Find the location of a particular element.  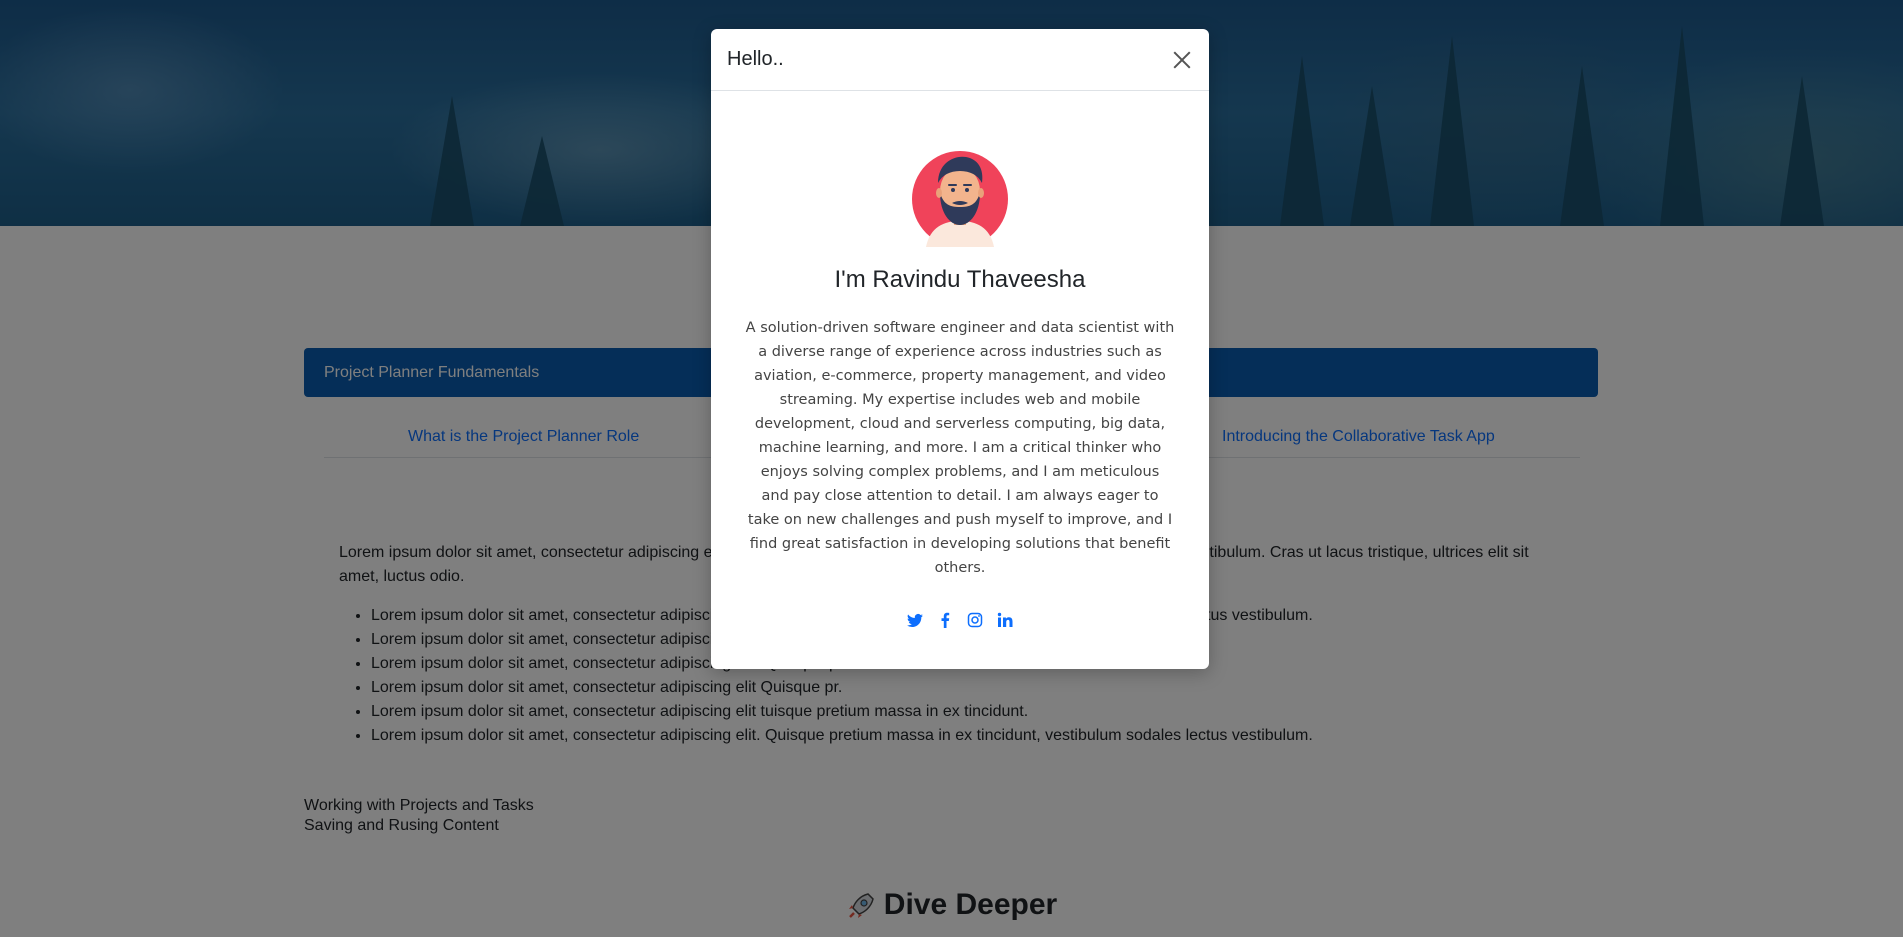

avatar is located at coordinates (960, 199).